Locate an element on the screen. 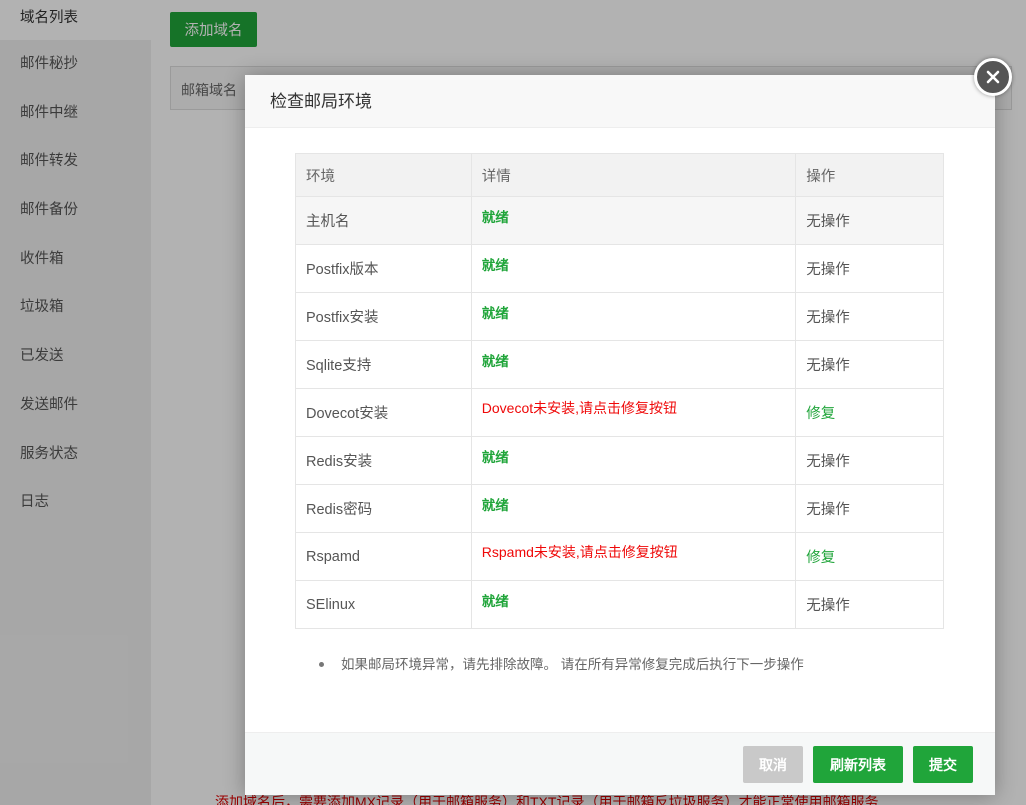 Image resolution: width=1026 pixels, height=805 pixels. table-row: Postfix版本 就绪 无操作 is located at coordinates (619, 268).